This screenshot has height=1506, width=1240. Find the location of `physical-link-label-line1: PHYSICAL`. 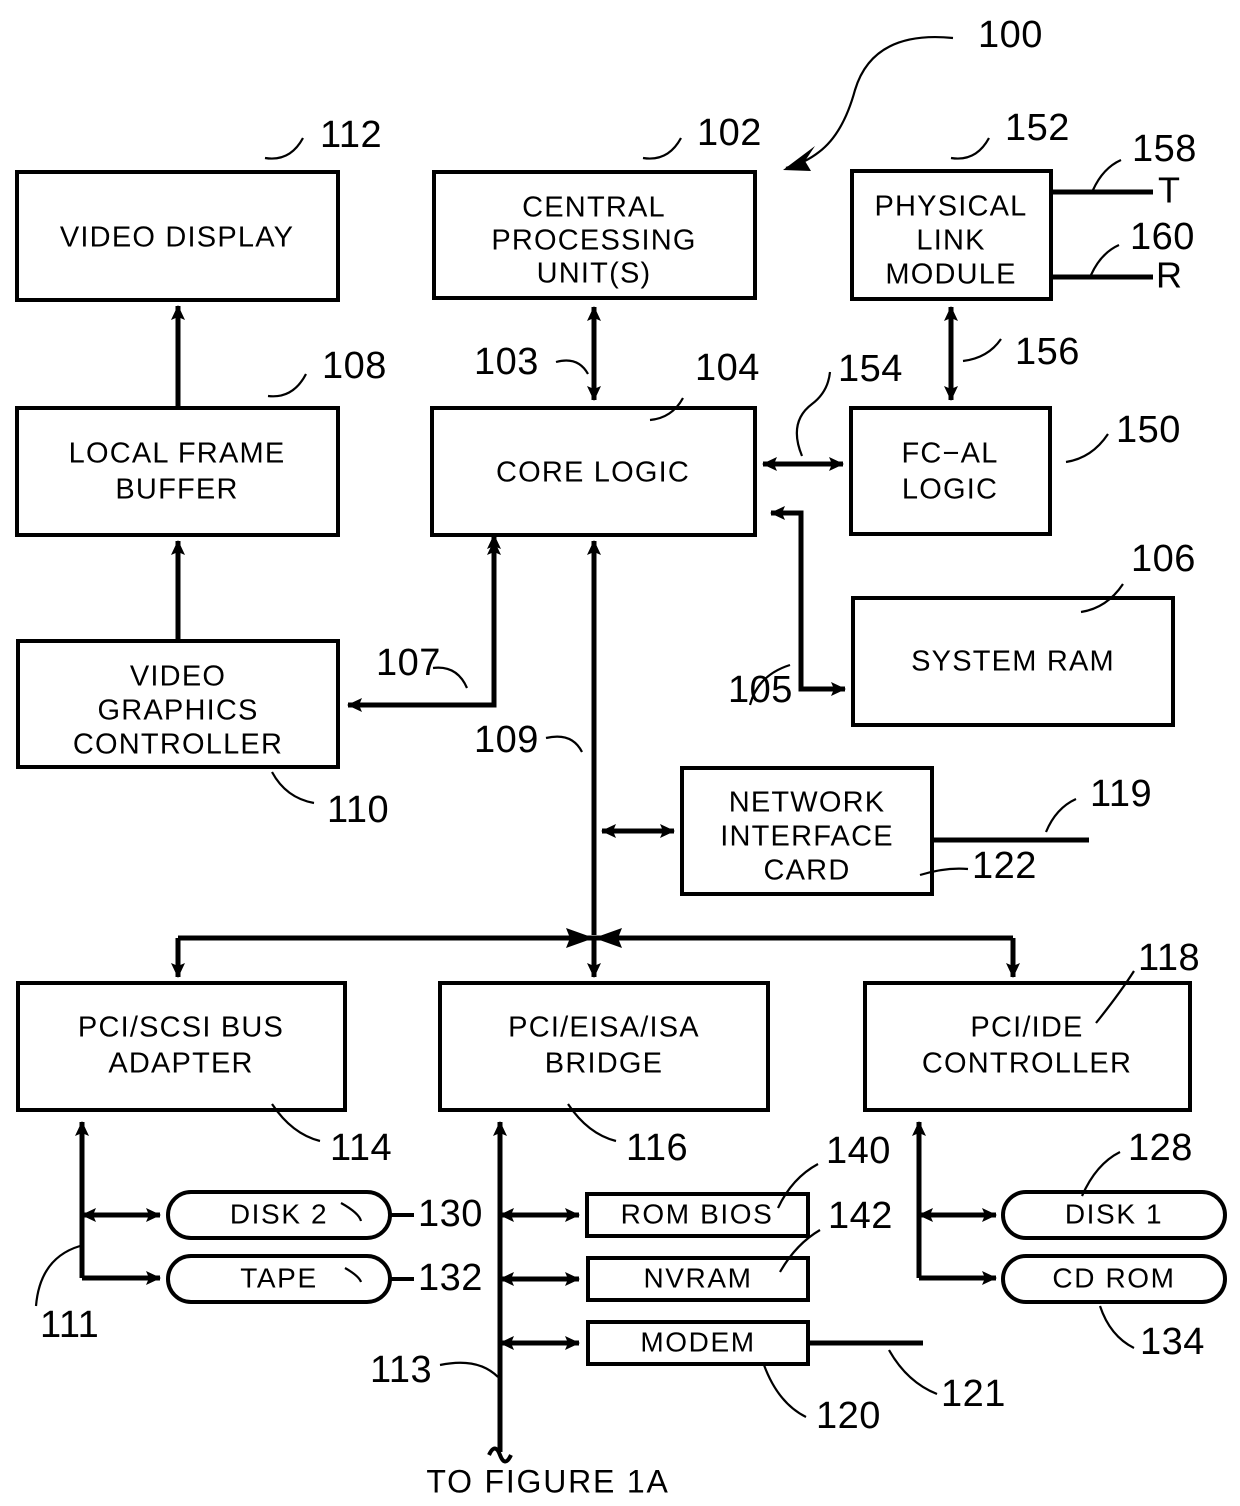

physical-link-label-line1: PHYSICAL is located at coordinates (950, 207).